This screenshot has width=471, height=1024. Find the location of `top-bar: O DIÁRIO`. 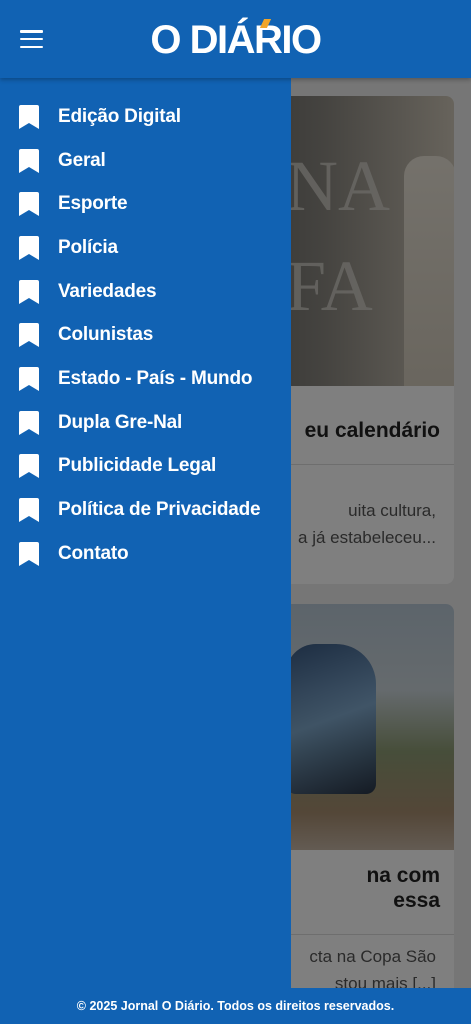

top-bar: O DIÁRIO is located at coordinates (235, 39).